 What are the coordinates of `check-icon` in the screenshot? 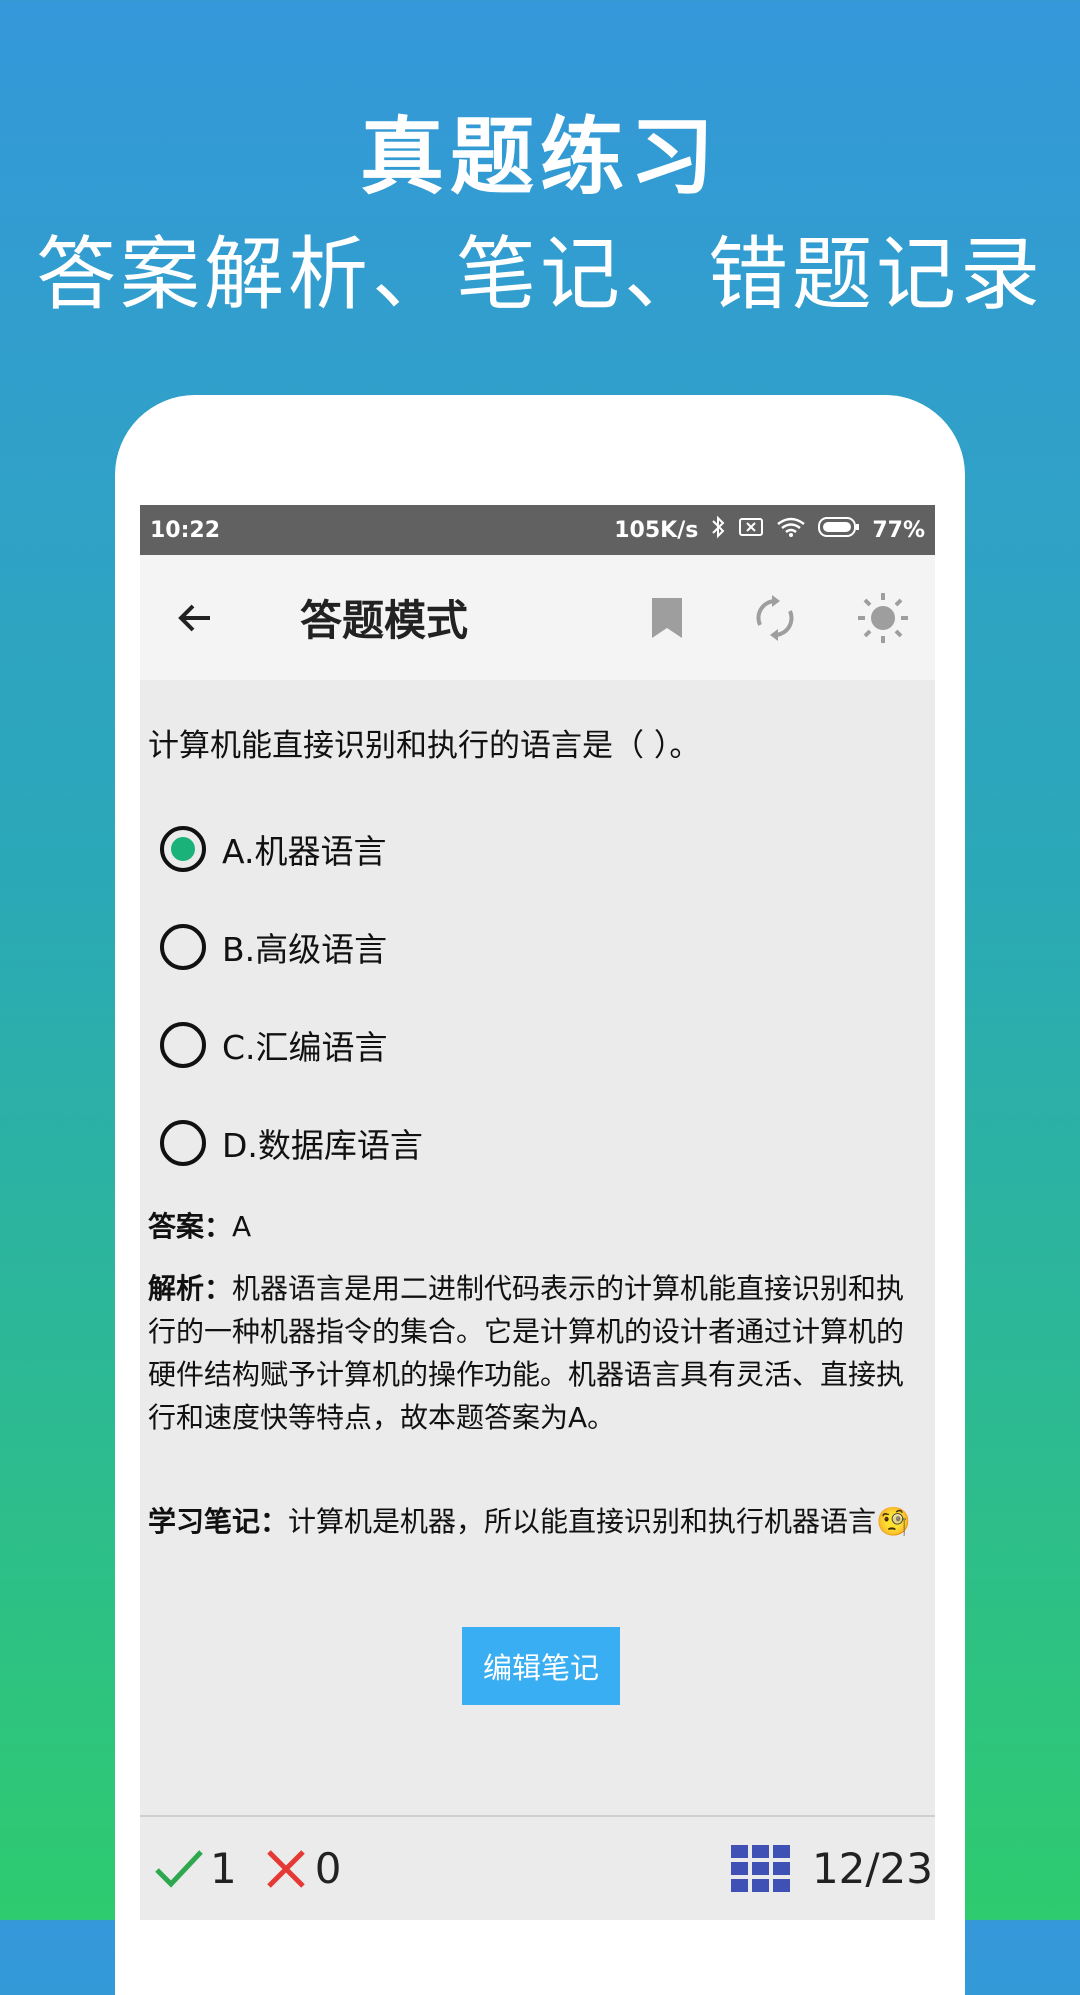 It's located at (179, 1868).